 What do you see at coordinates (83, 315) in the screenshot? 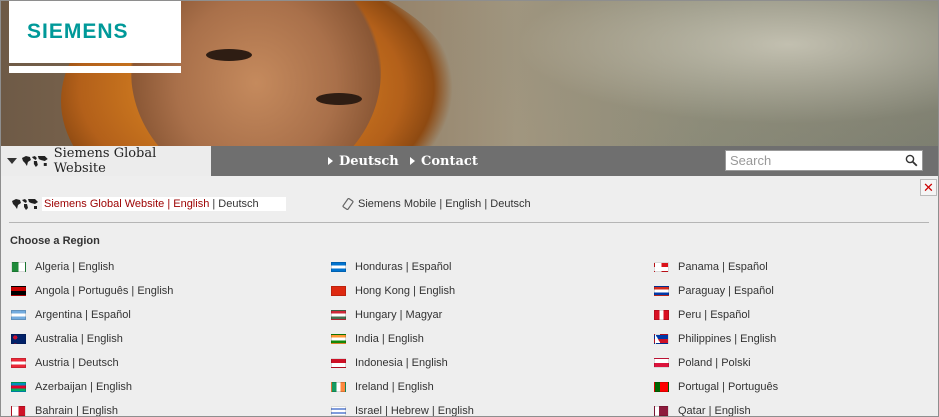
I see `region-item-label: Argentina | Español` at bounding box center [83, 315].